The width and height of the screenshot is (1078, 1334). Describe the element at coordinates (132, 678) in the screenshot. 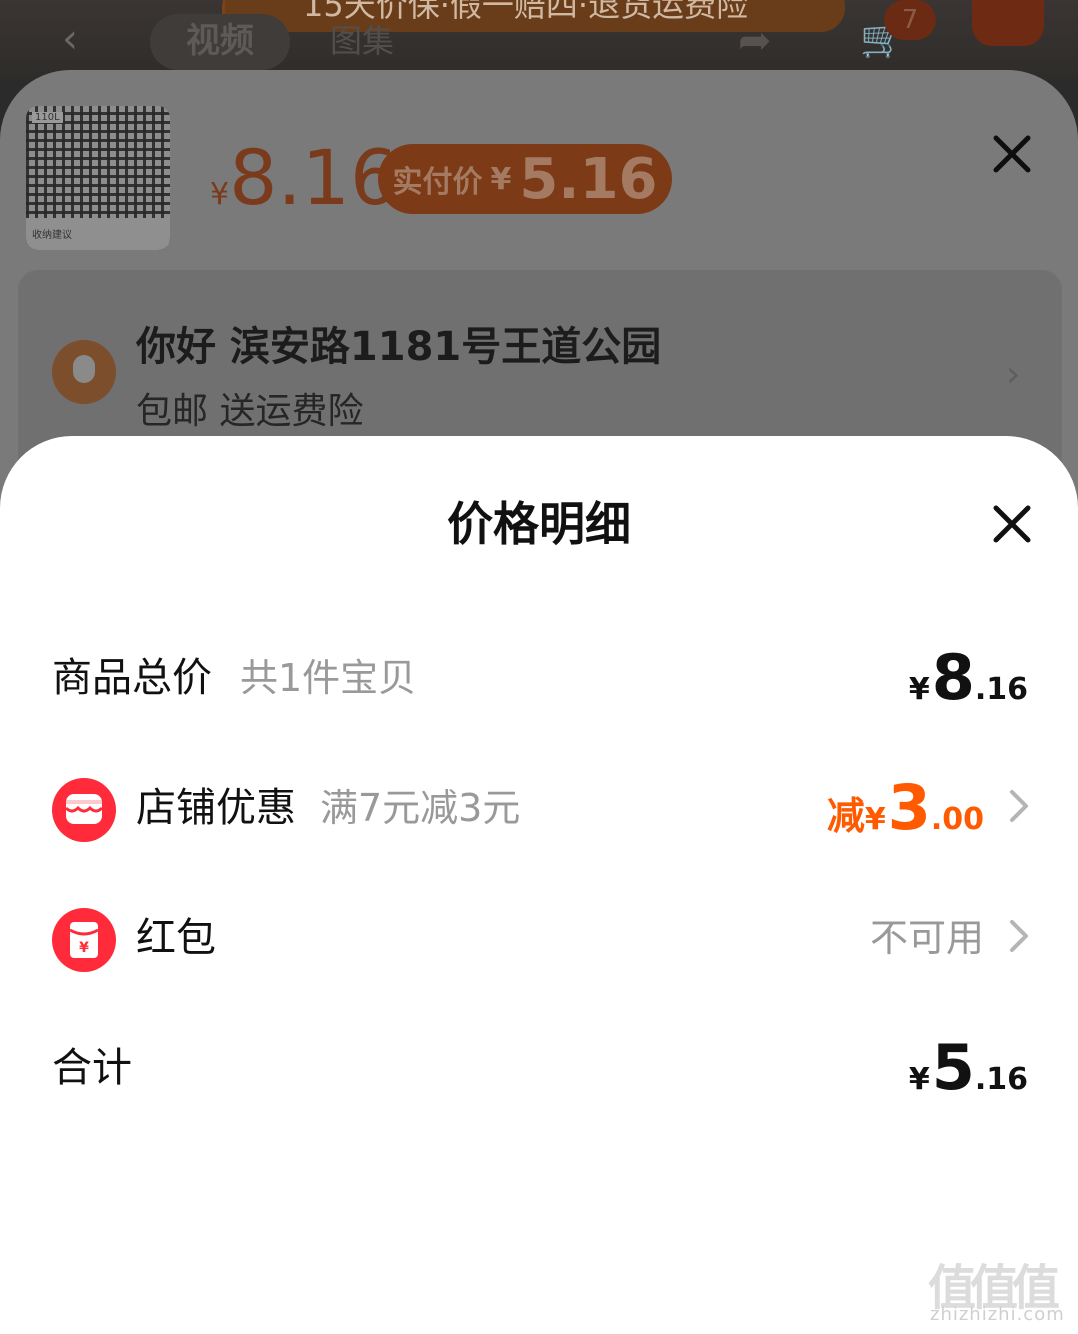

I see `row-label: 商品总价` at that location.